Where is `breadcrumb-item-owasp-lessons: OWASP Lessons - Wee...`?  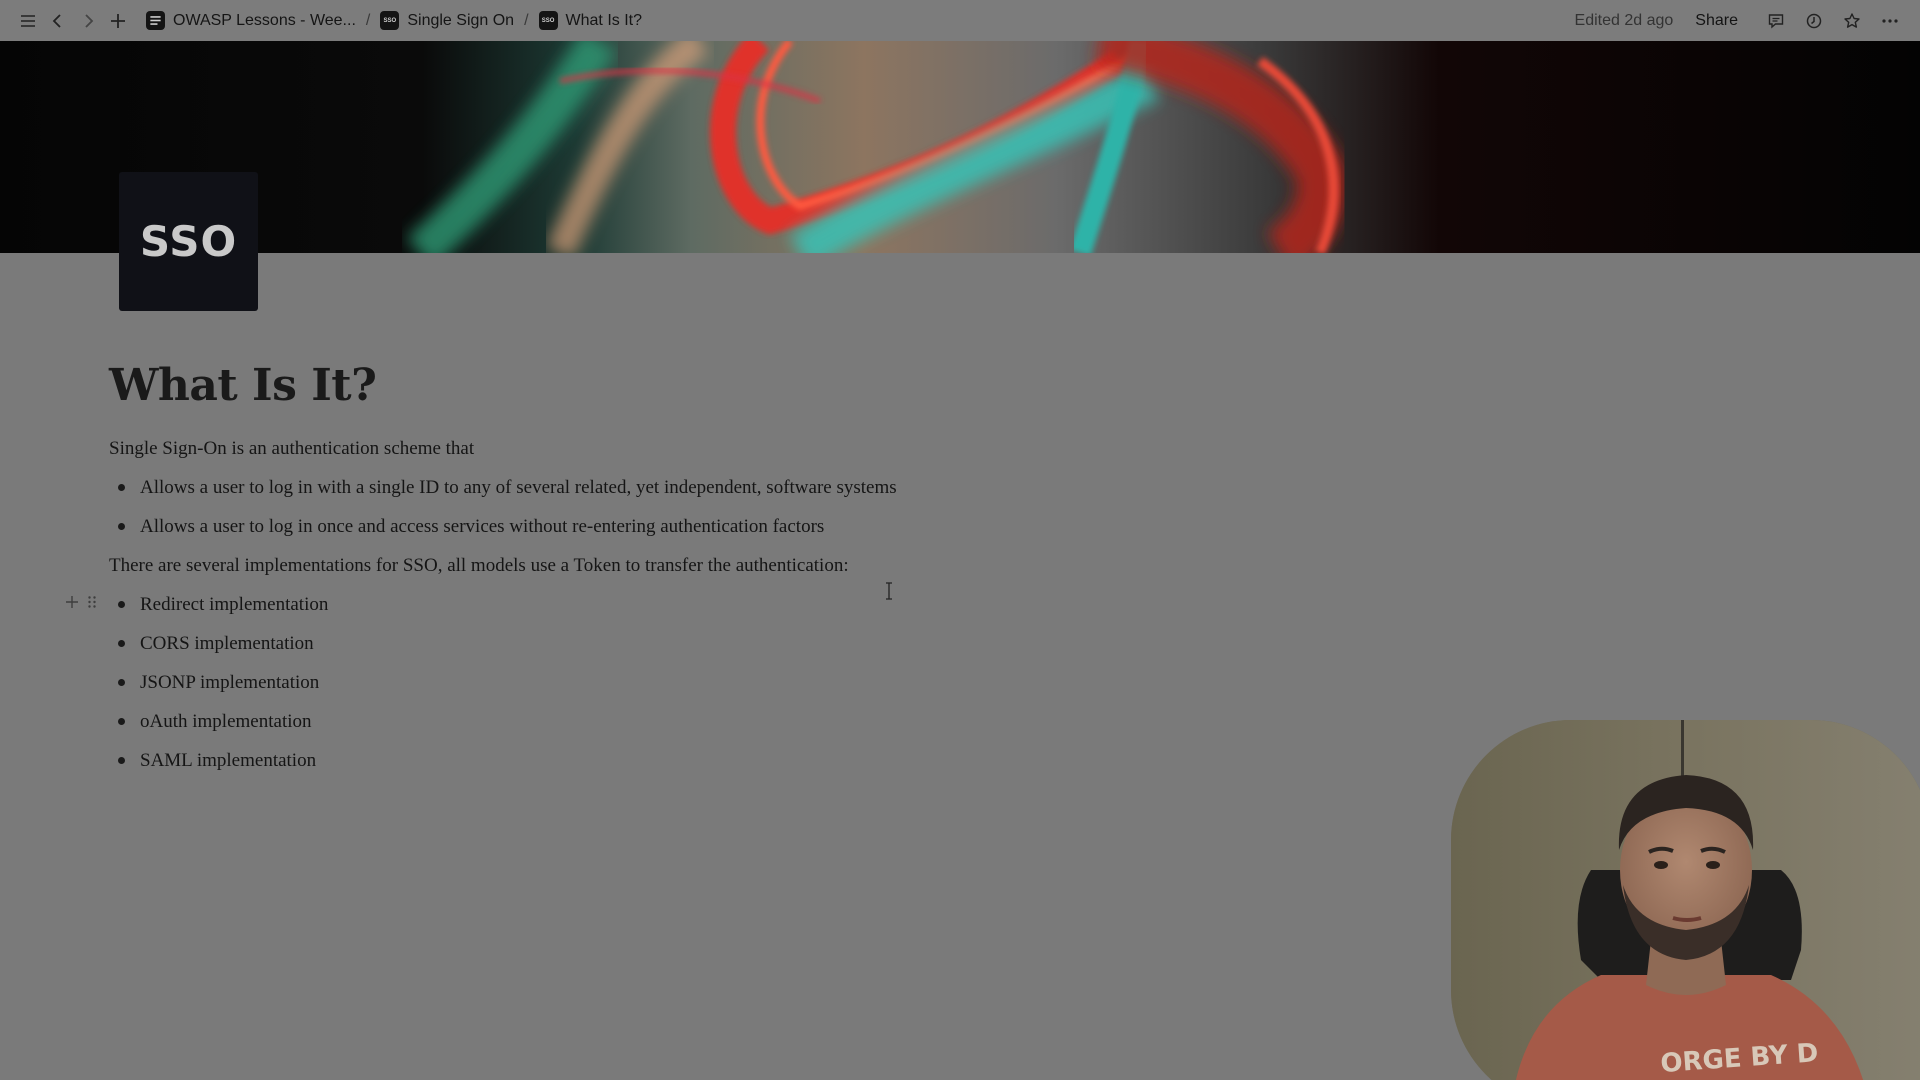 breadcrumb-item-owasp-lessons: OWASP Lessons - Wee... is located at coordinates (251, 20).